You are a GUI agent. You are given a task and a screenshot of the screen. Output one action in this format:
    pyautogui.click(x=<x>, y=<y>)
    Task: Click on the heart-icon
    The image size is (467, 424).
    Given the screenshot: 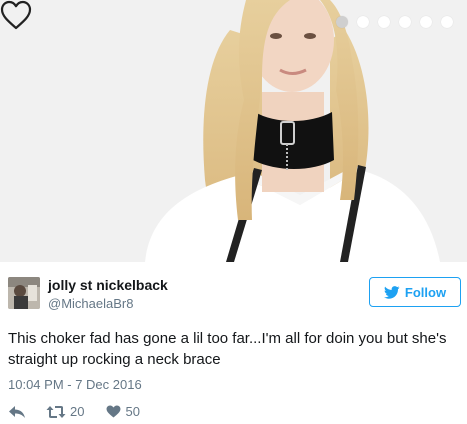 What is the action you would take?
    pyautogui.click(x=16, y=15)
    